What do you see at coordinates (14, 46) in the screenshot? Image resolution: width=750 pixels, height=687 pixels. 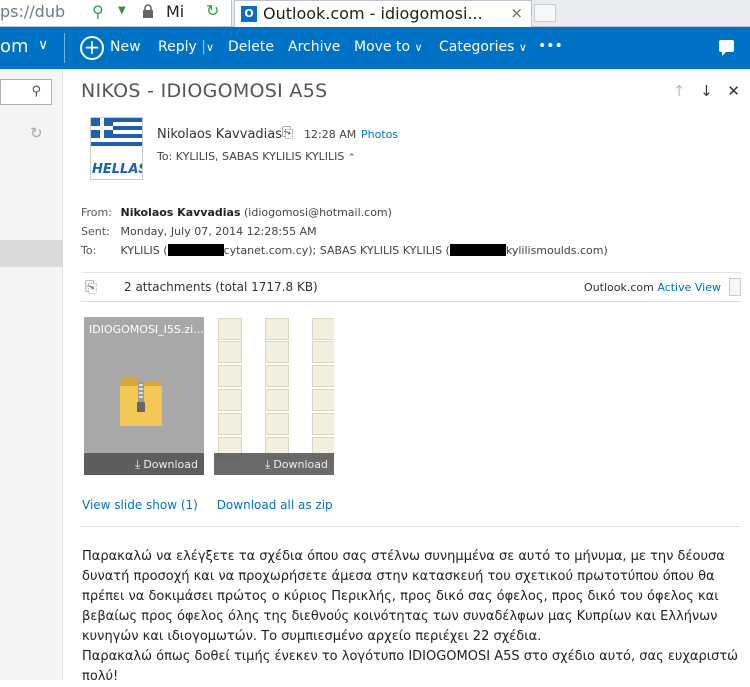 I see `app-brand: om` at bounding box center [14, 46].